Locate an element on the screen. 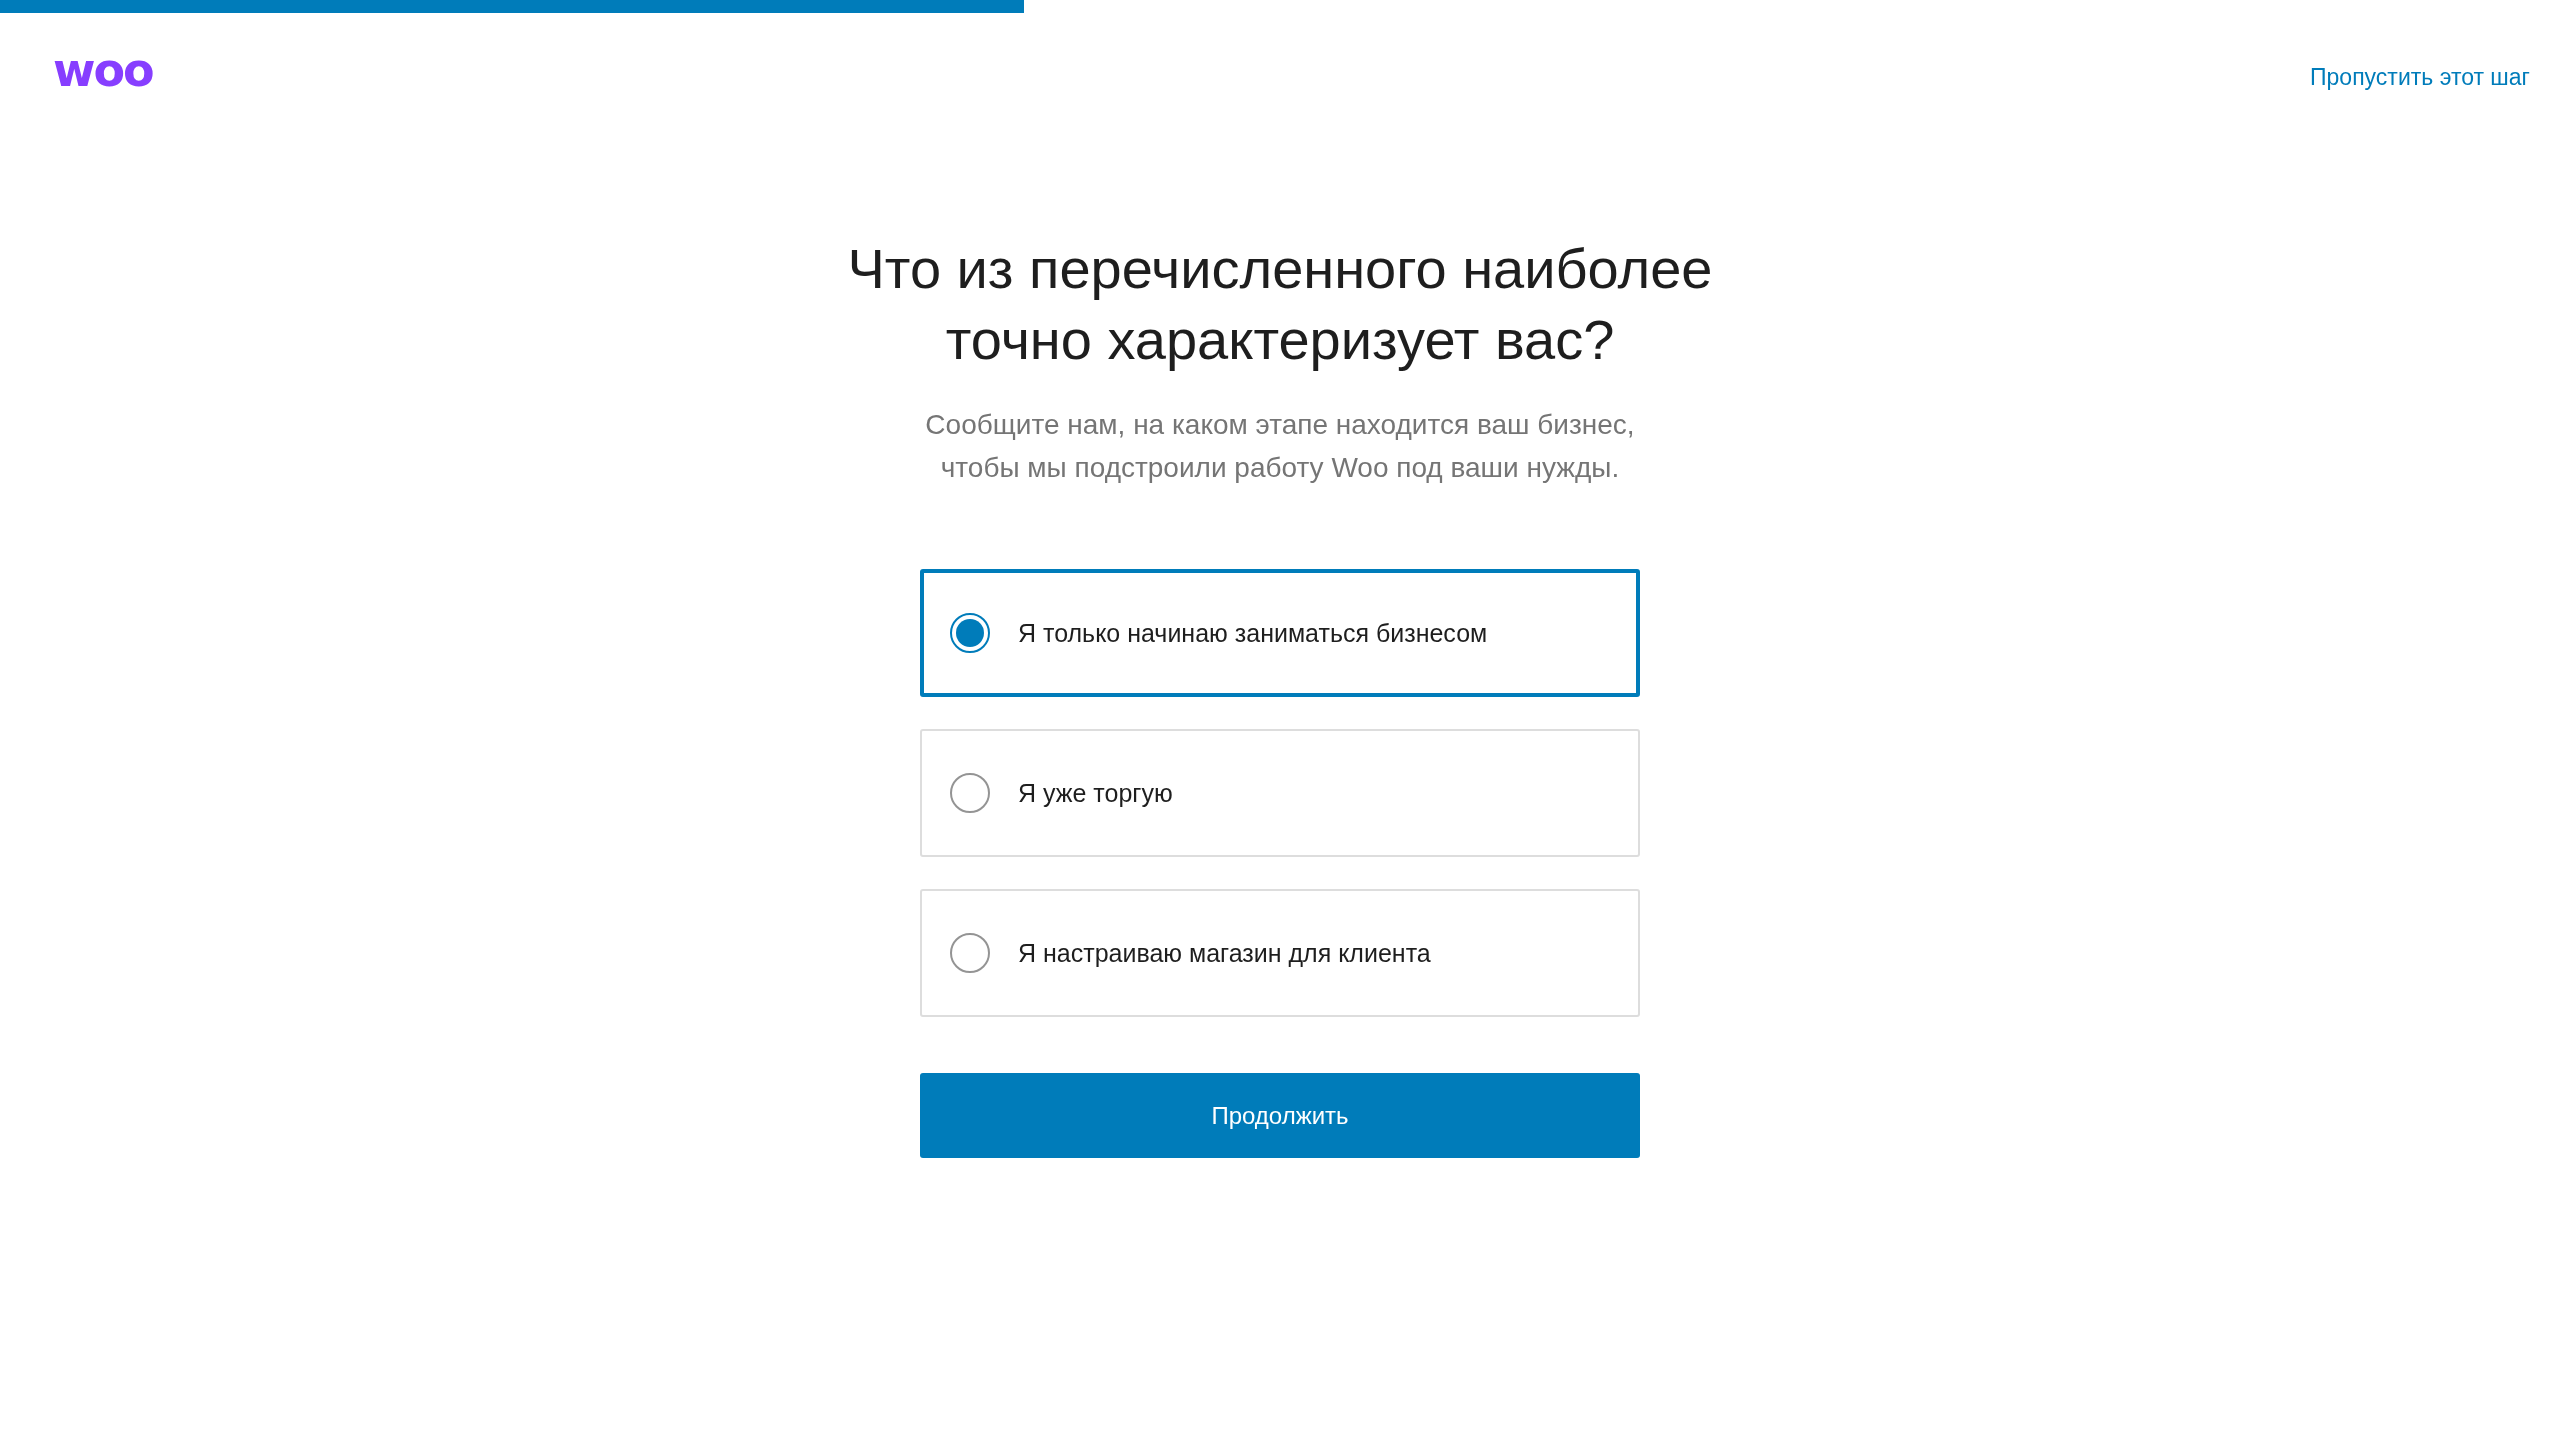 The height and width of the screenshot is (1449, 2560). option-card: Я только начинаю заниматься бизнесом is located at coordinates (1280, 633).